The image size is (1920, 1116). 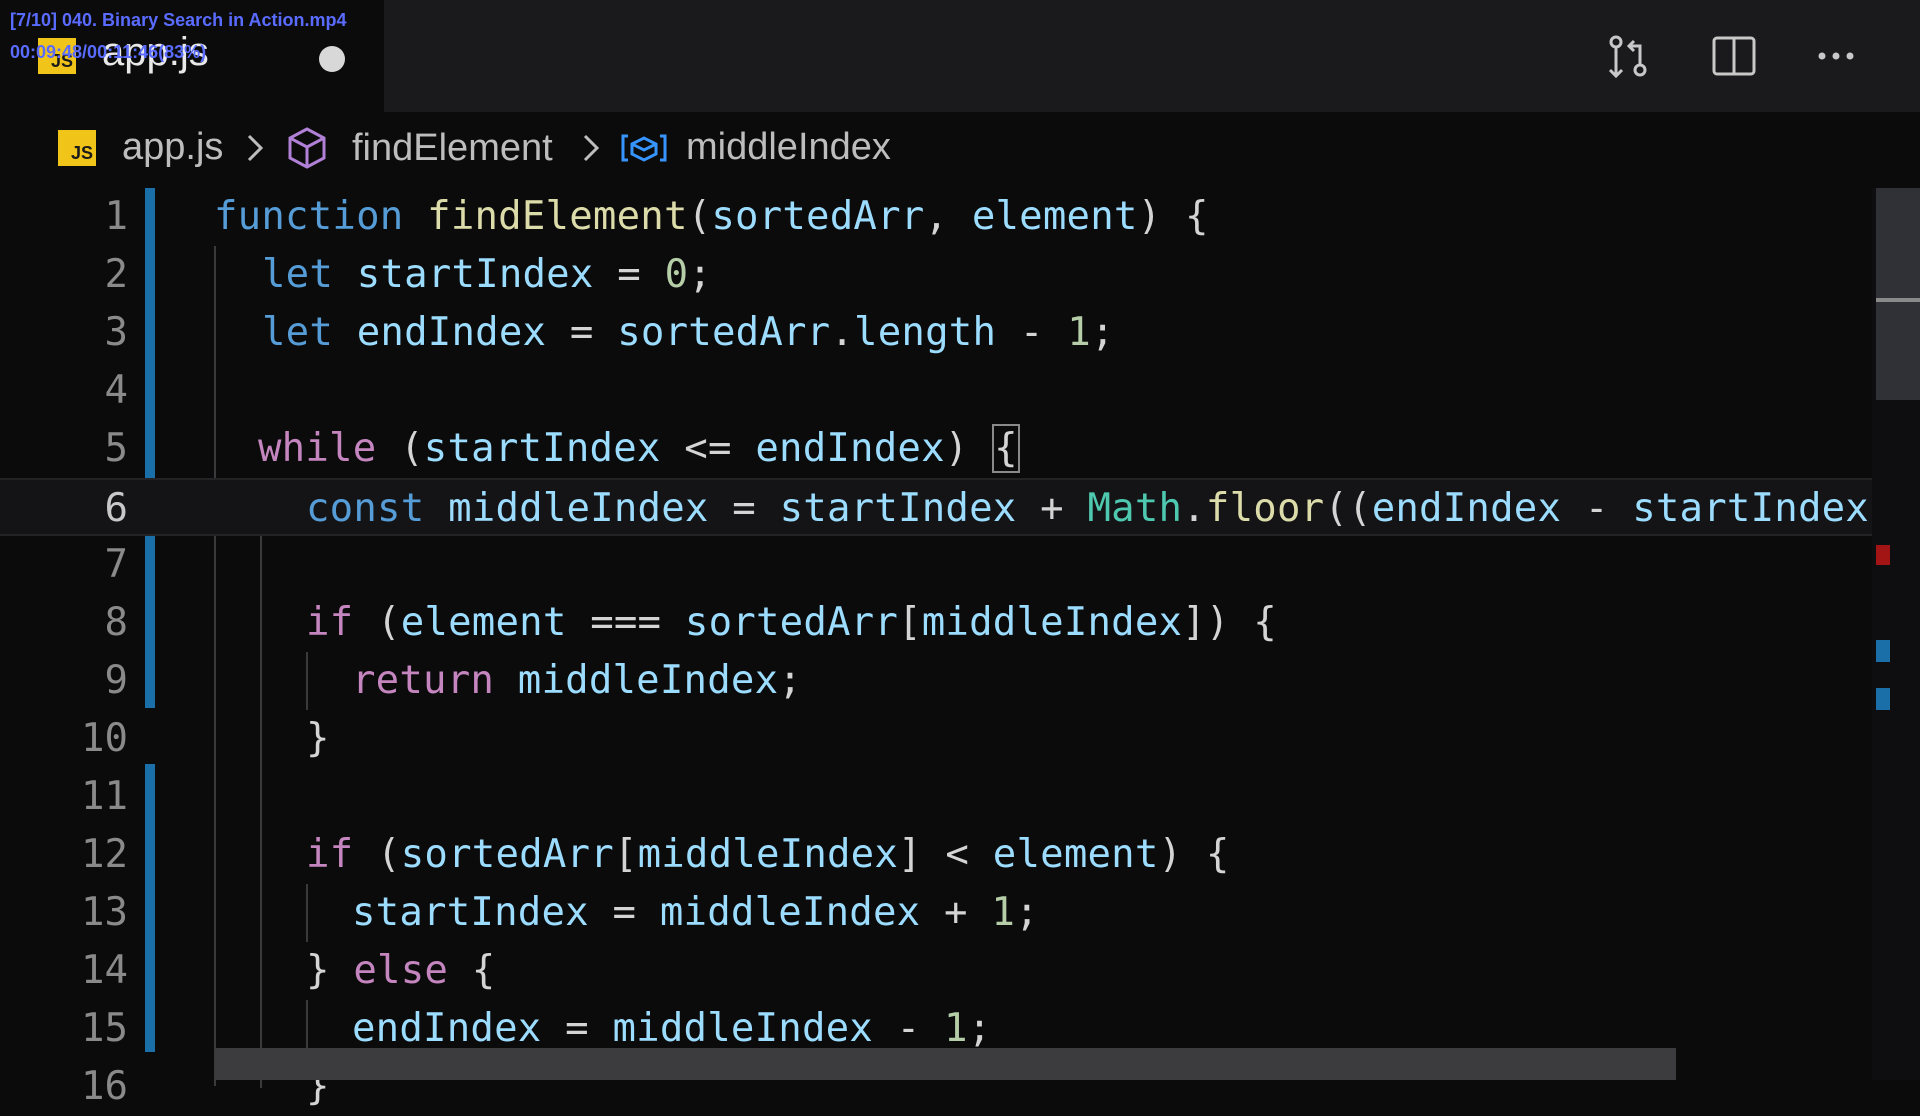 I want to click on breadcrumb-file: JS app.js, so click(x=140, y=147).